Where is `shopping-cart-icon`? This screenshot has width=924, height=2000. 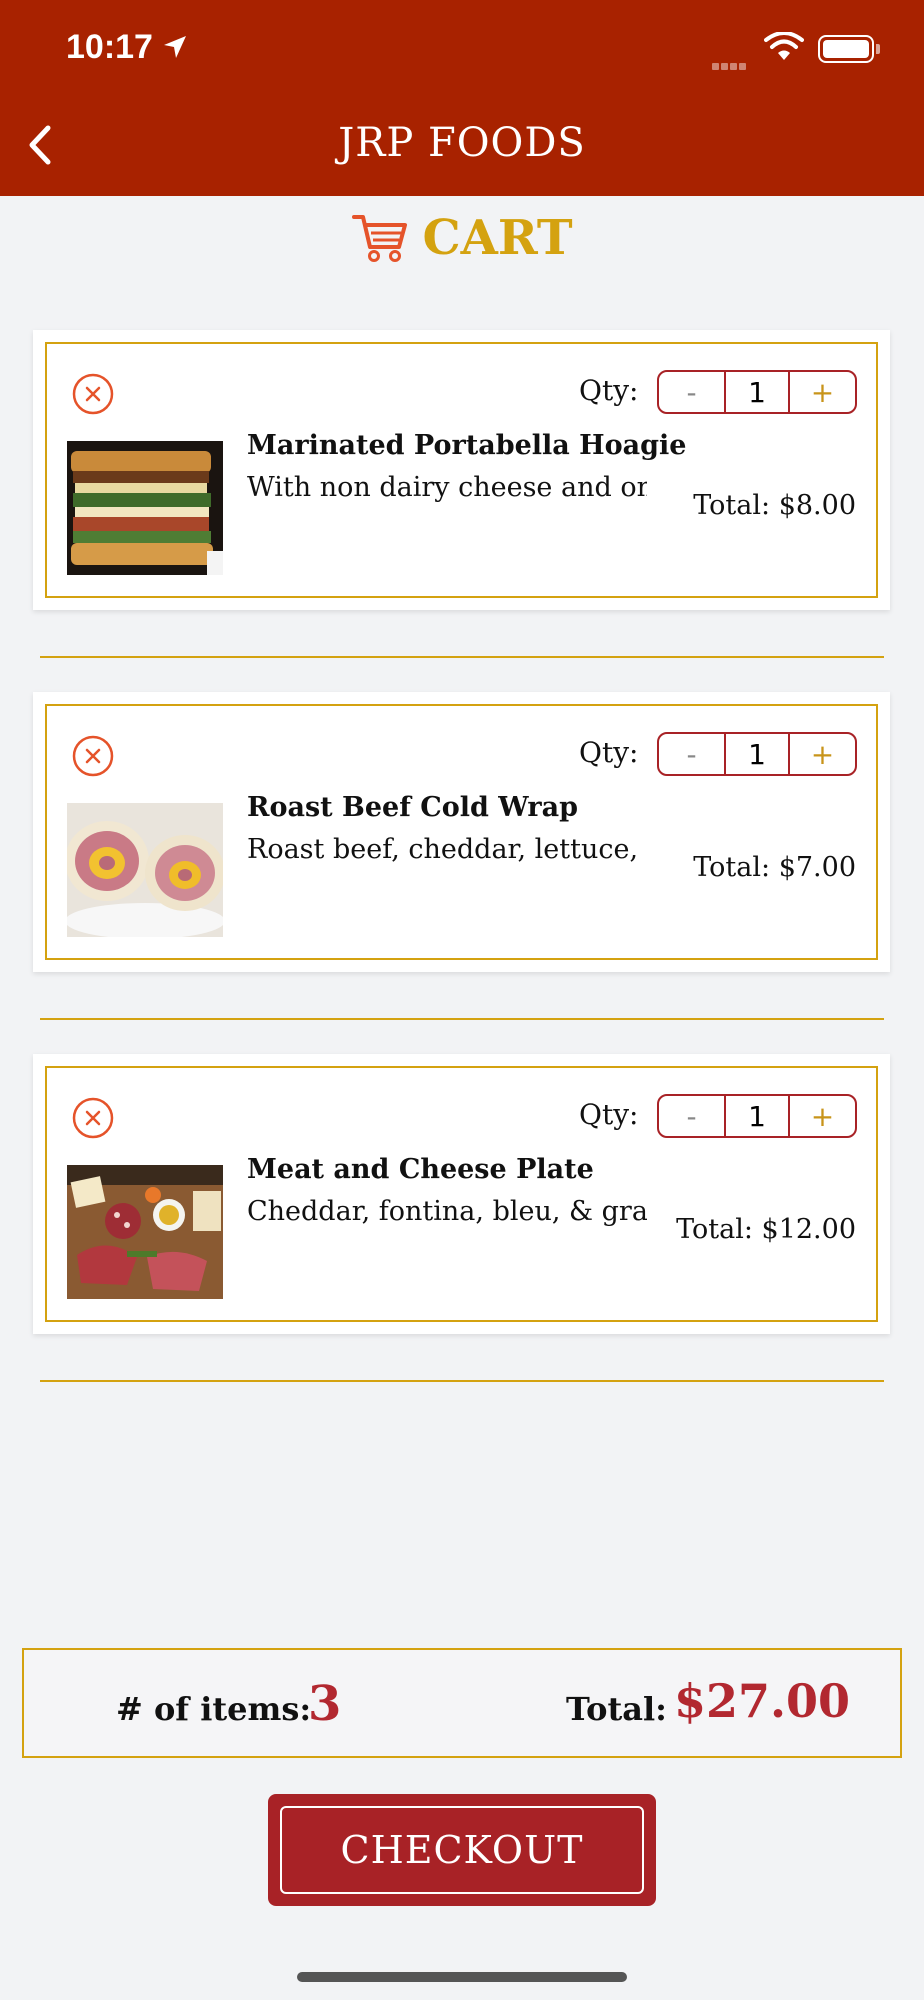 shopping-cart-icon is located at coordinates (380, 238).